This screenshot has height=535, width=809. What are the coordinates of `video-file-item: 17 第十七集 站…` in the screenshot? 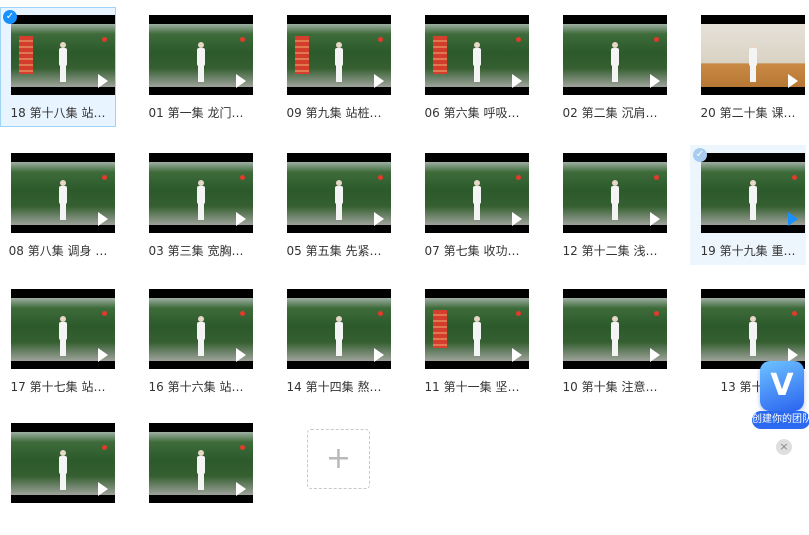 It's located at (58, 341).